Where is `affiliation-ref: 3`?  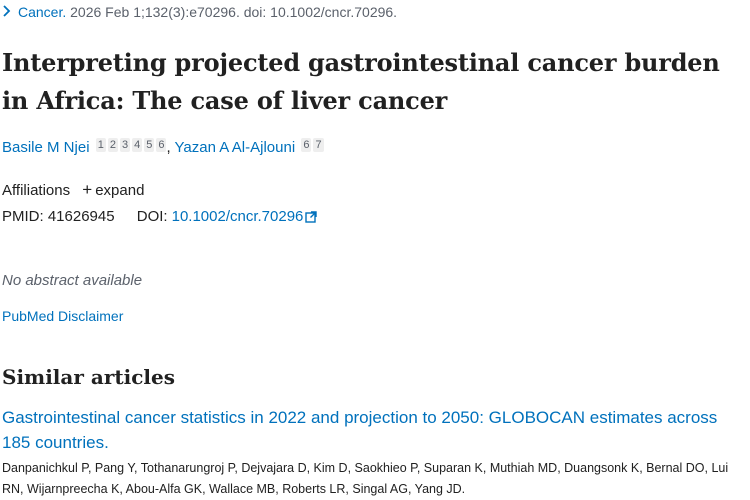
affiliation-ref: 3 is located at coordinates (125, 145).